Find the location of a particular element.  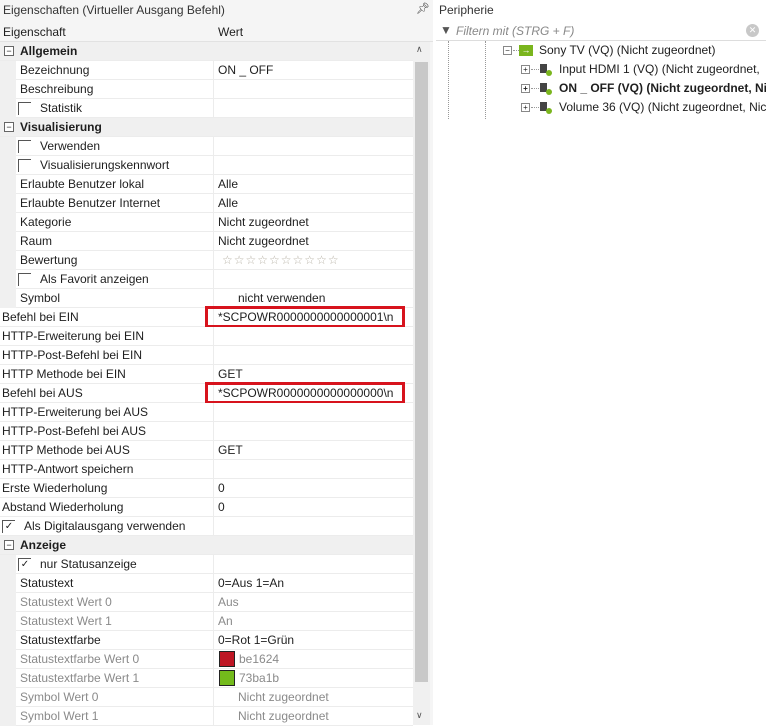

property-row: ✓ Als Digitalausgang verwenden is located at coordinates (206, 526).